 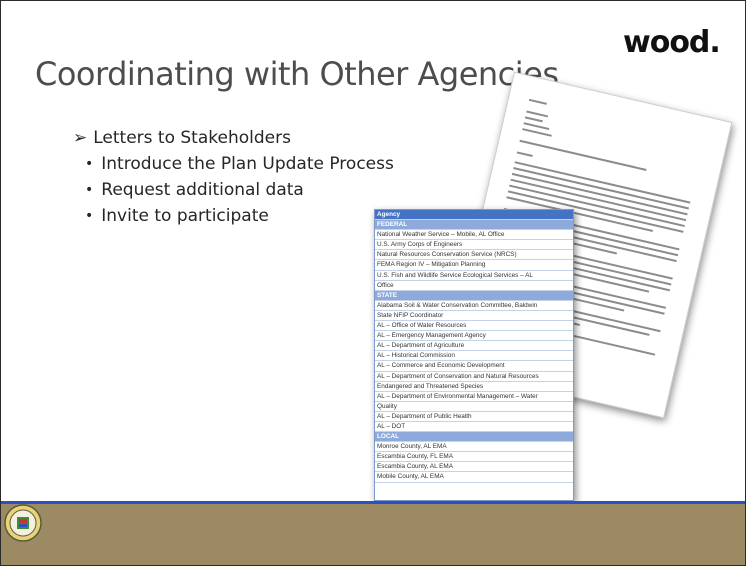 What do you see at coordinates (474, 447) in the screenshot?
I see `table-row: Monroe County, AL EMA` at bounding box center [474, 447].